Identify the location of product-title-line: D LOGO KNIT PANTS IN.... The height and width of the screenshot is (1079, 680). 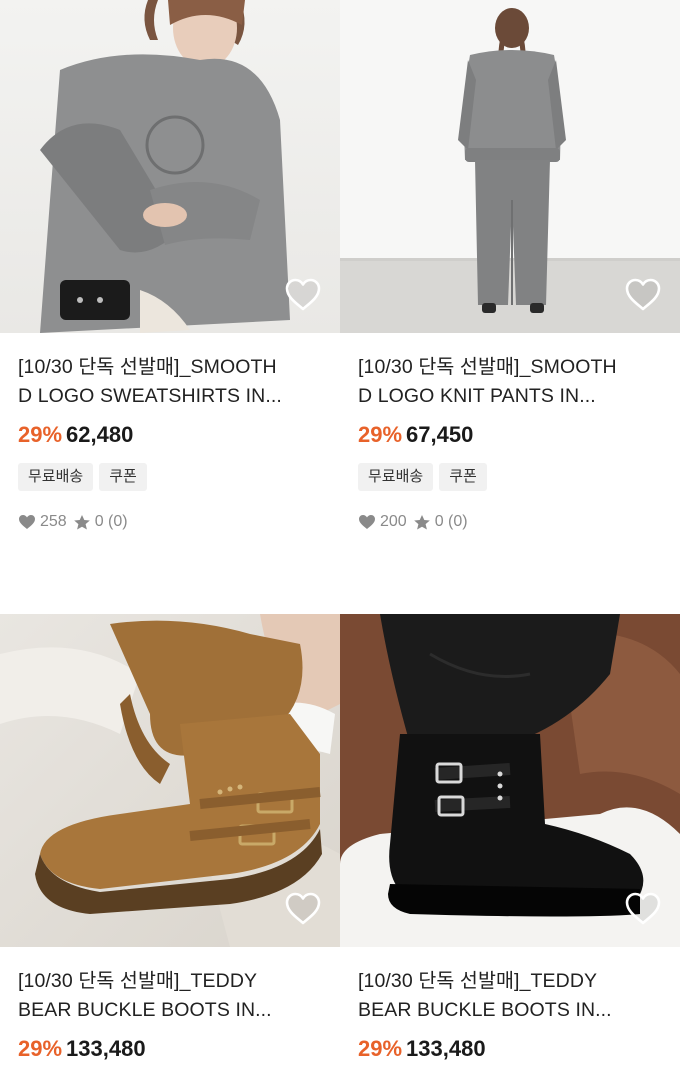
(477, 396).